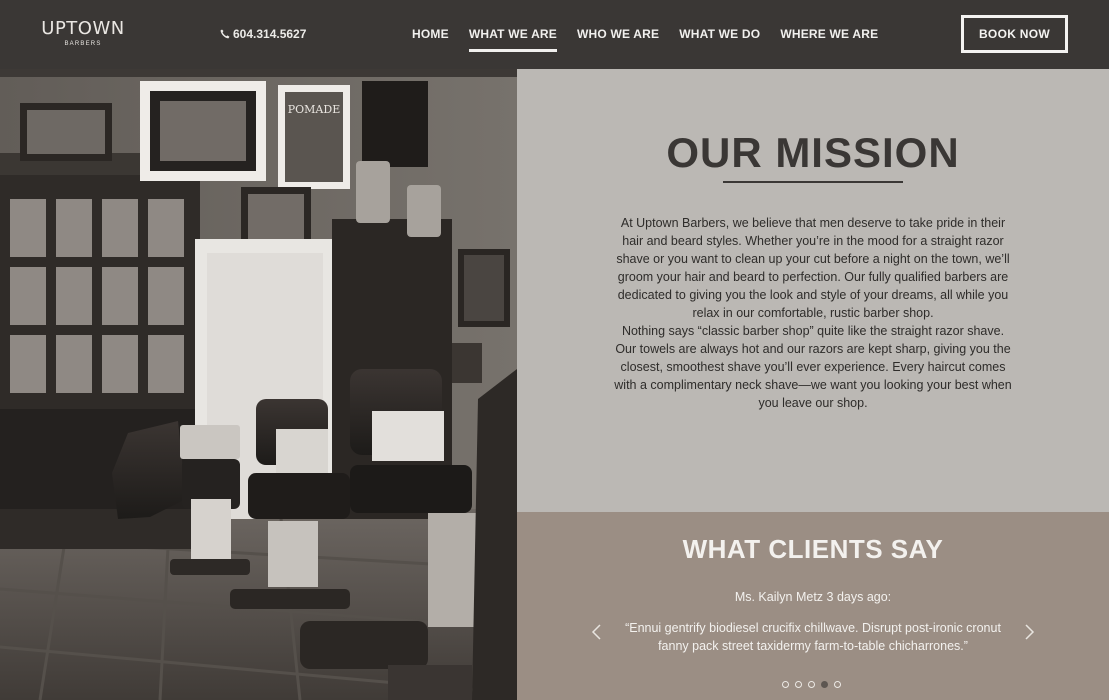  What do you see at coordinates (813, 152) in the screenshot?
I see `mission-title: OUR MISSION` at bounding box center [813, 152].